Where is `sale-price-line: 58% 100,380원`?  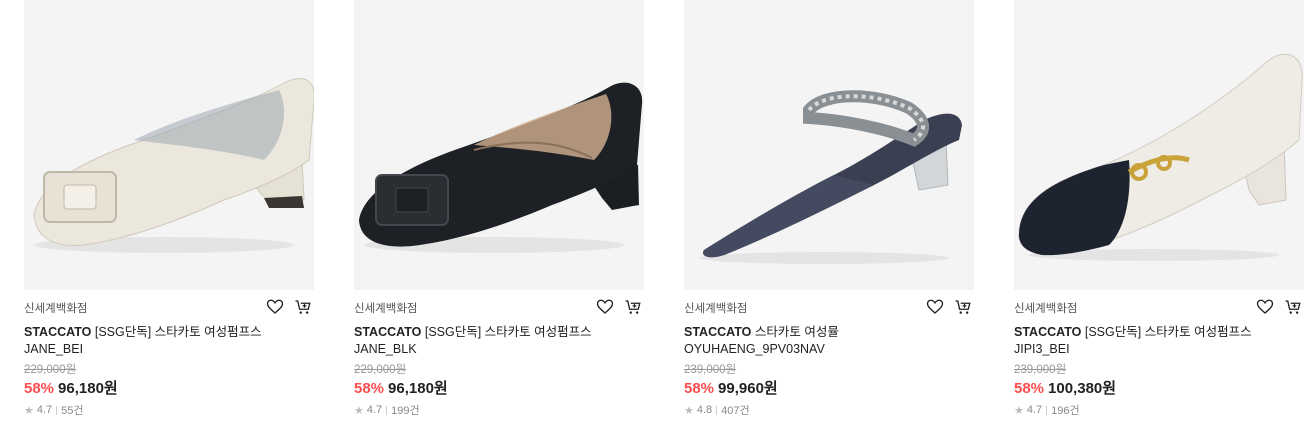 sale-price-line: 58% 100,380원 is located at coordinates (1065, 387).